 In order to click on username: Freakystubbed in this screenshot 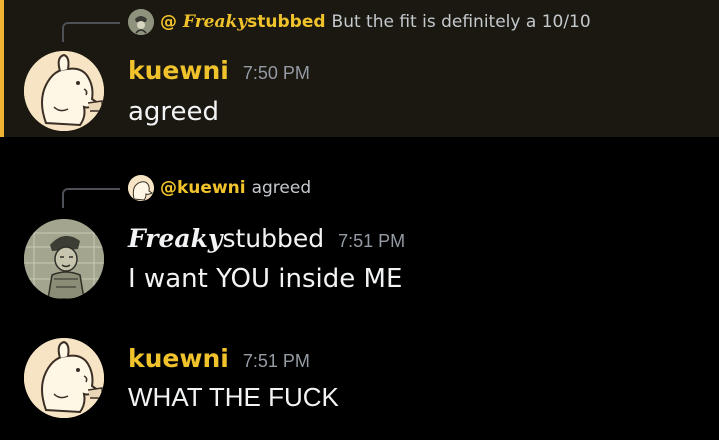, I will do `click(226, 238)`.